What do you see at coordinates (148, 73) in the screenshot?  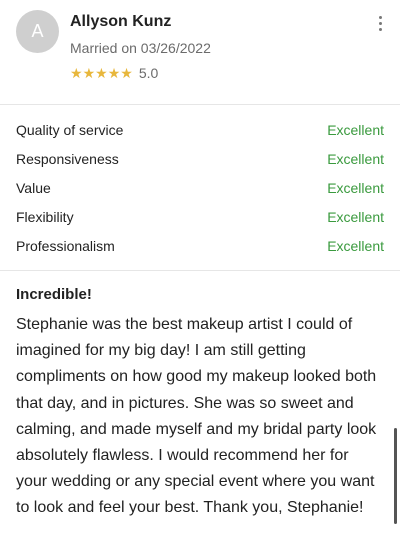 I see `rating-value: 5.0` at bounding box center [148, 73].